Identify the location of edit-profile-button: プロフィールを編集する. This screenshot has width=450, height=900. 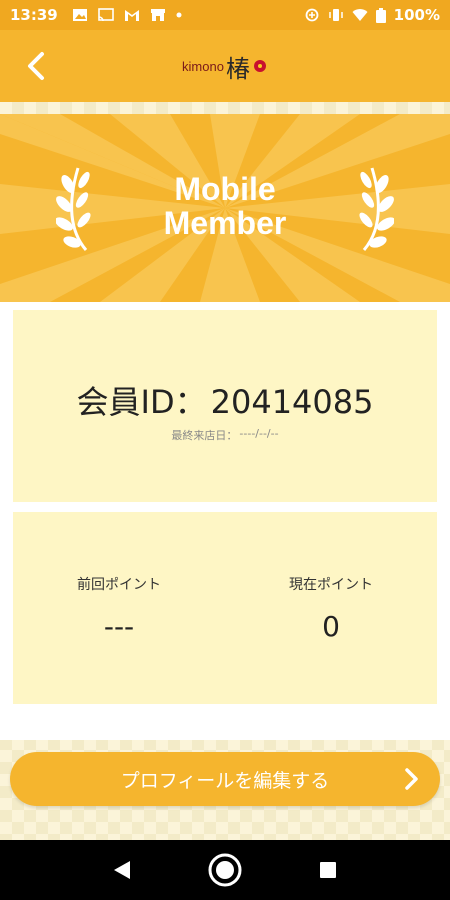
(225, 779).